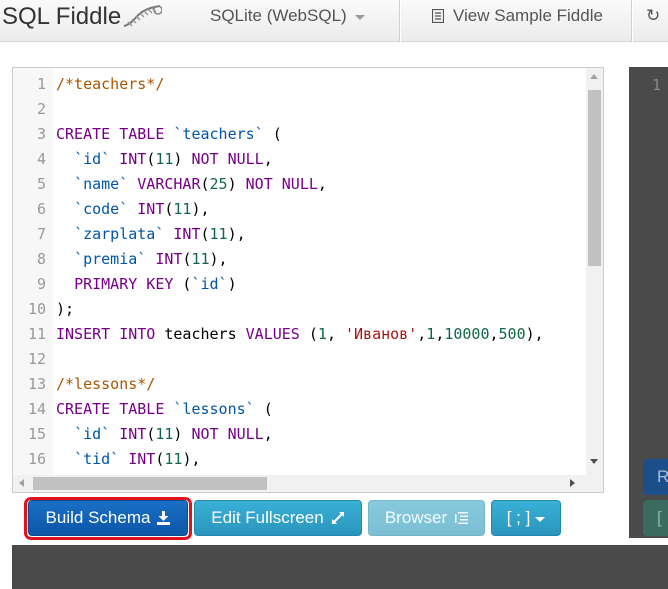  I want to click on code-line: 14 CREATE TABLE `lessons` (, so click(150, 409).